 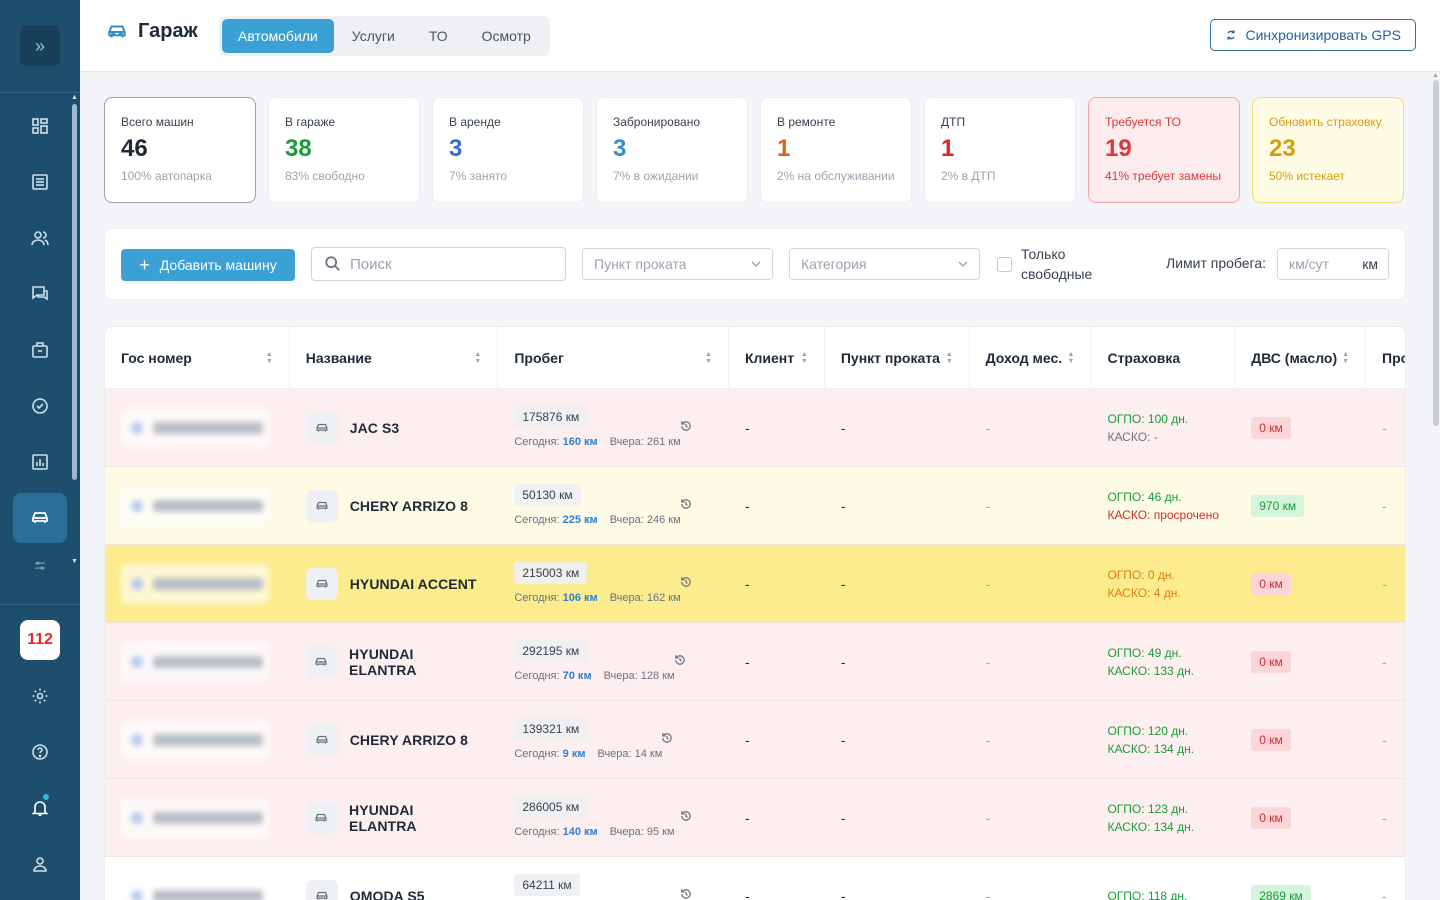 I want to click on osago-status: ОГПО: 46 дн., so click(x=1144, y=496).